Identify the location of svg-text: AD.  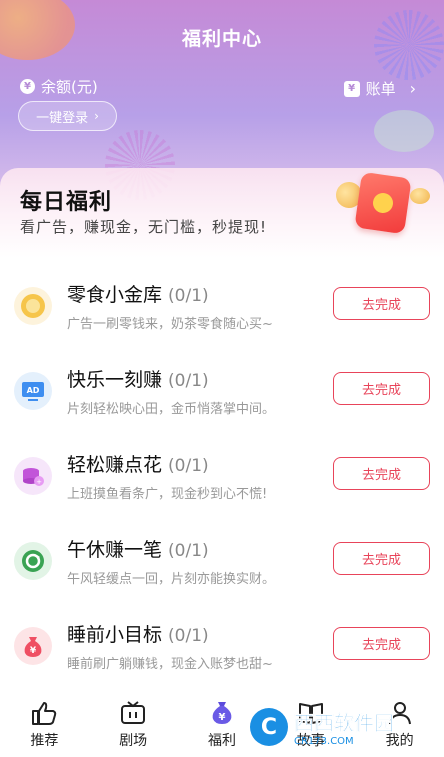
(33, 390).